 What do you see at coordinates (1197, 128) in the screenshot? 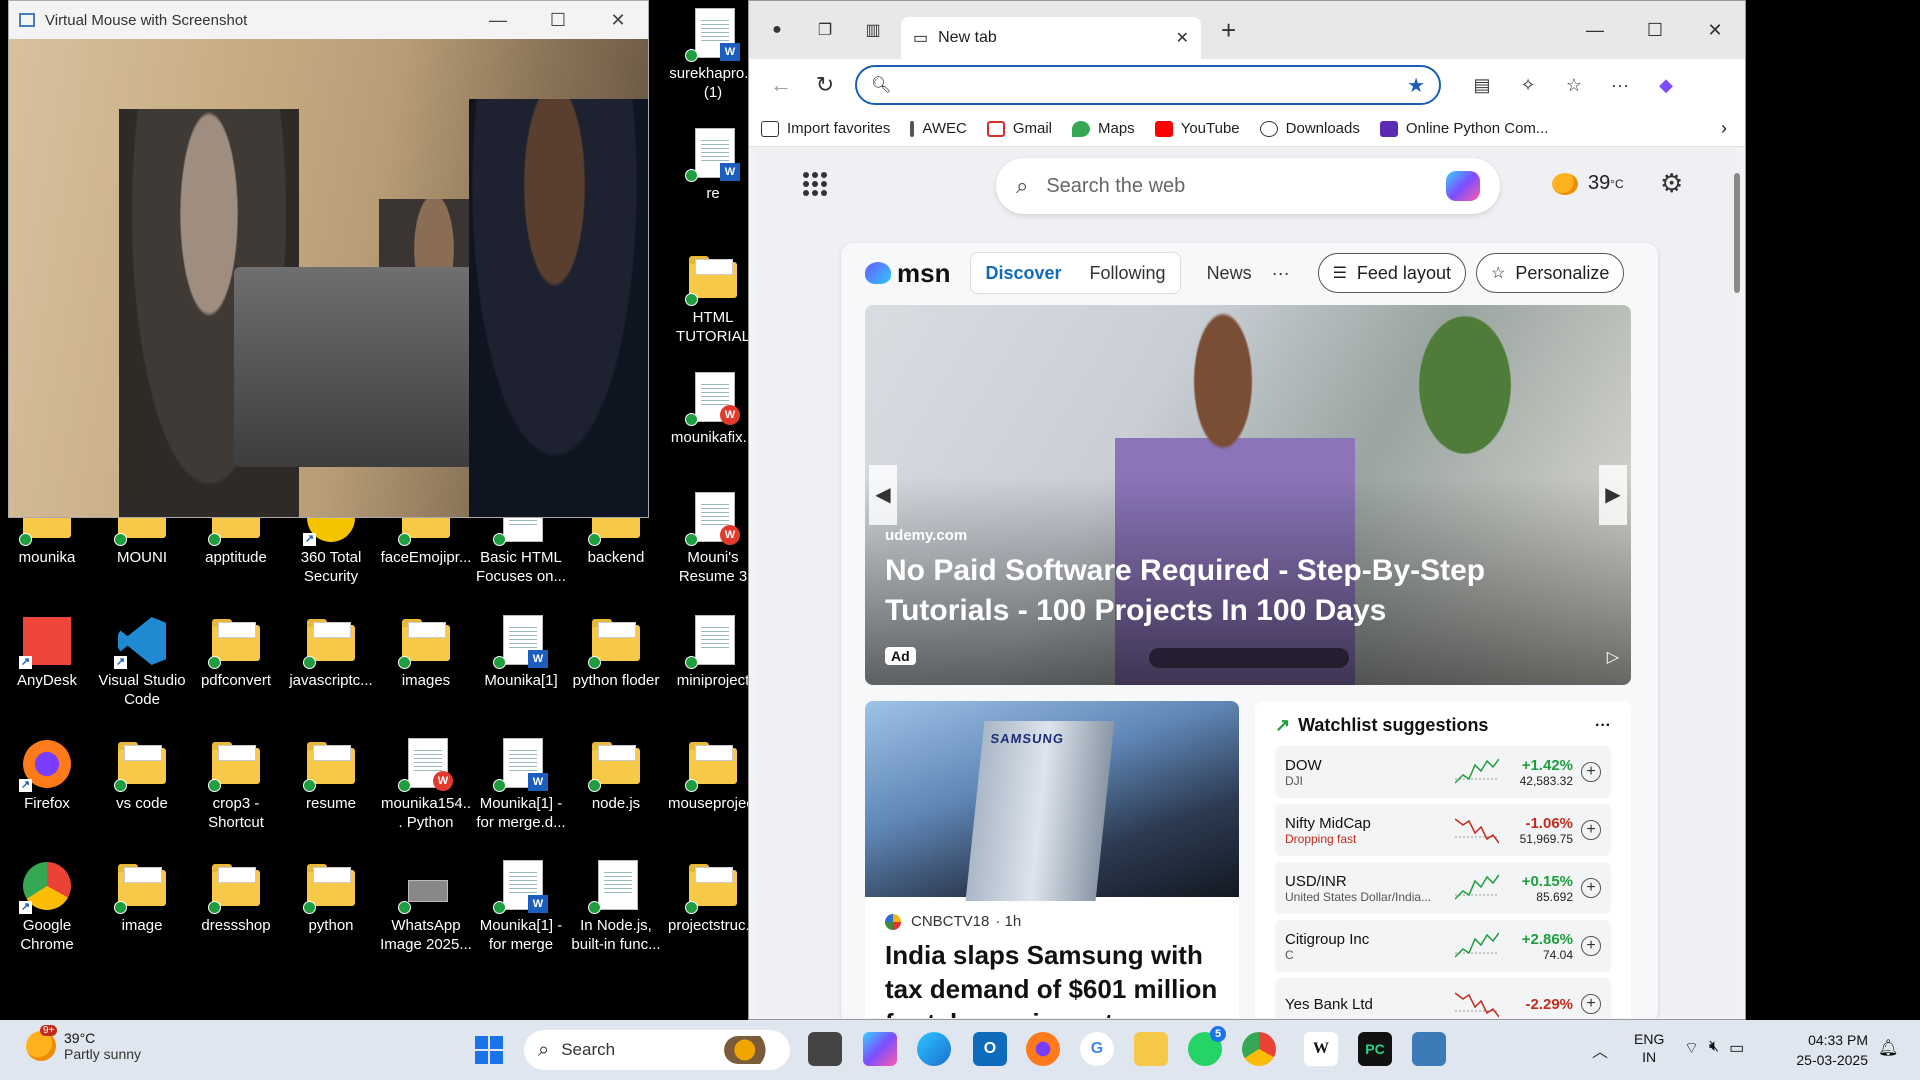
I see `fav-youtube: YouTube` at bounding box center [1197, 128].